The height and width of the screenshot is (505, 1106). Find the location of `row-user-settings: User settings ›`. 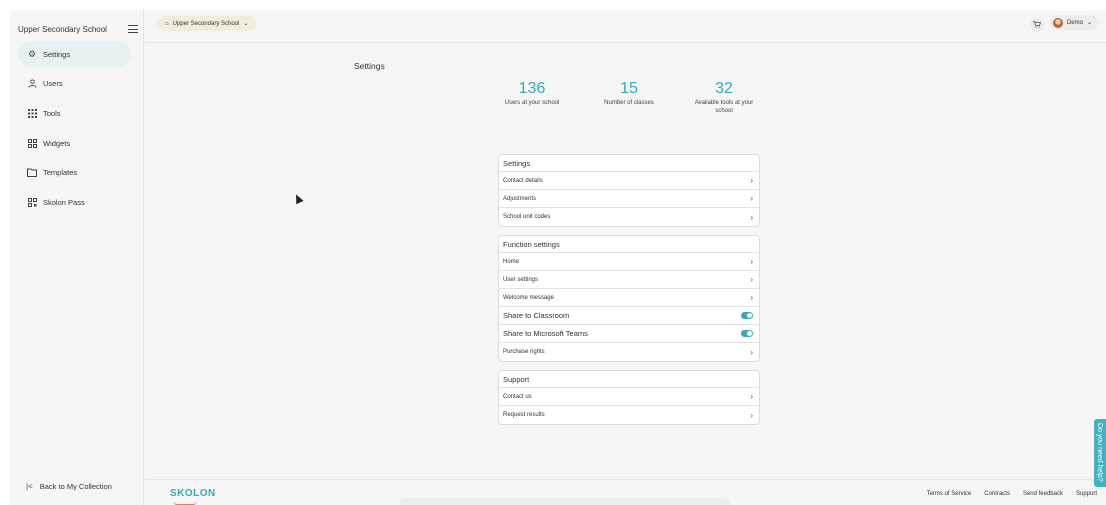

row-user-settings: User settings › is located at coordinates (629, 280).